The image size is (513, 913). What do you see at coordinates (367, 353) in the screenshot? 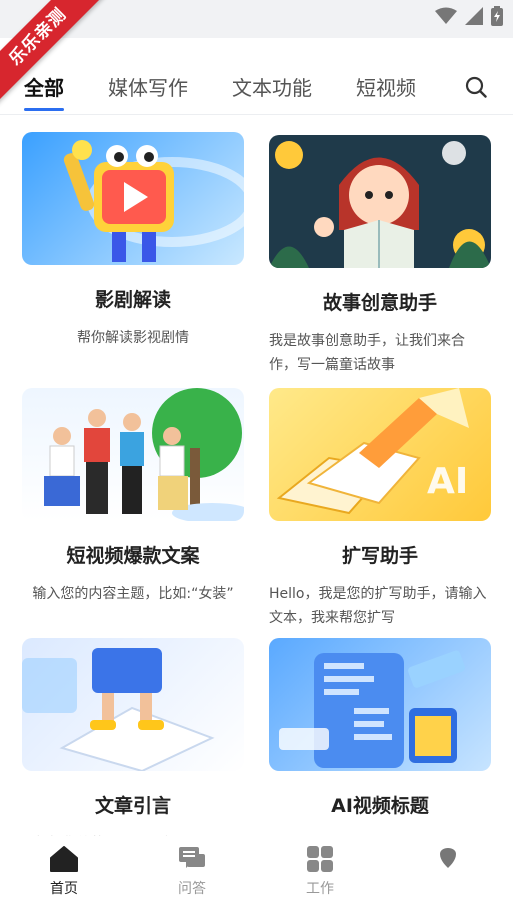
I see `card-description: 我是故事创意助手，让我们来合作，写一篇童话故事` at bounding box center [367, 353].